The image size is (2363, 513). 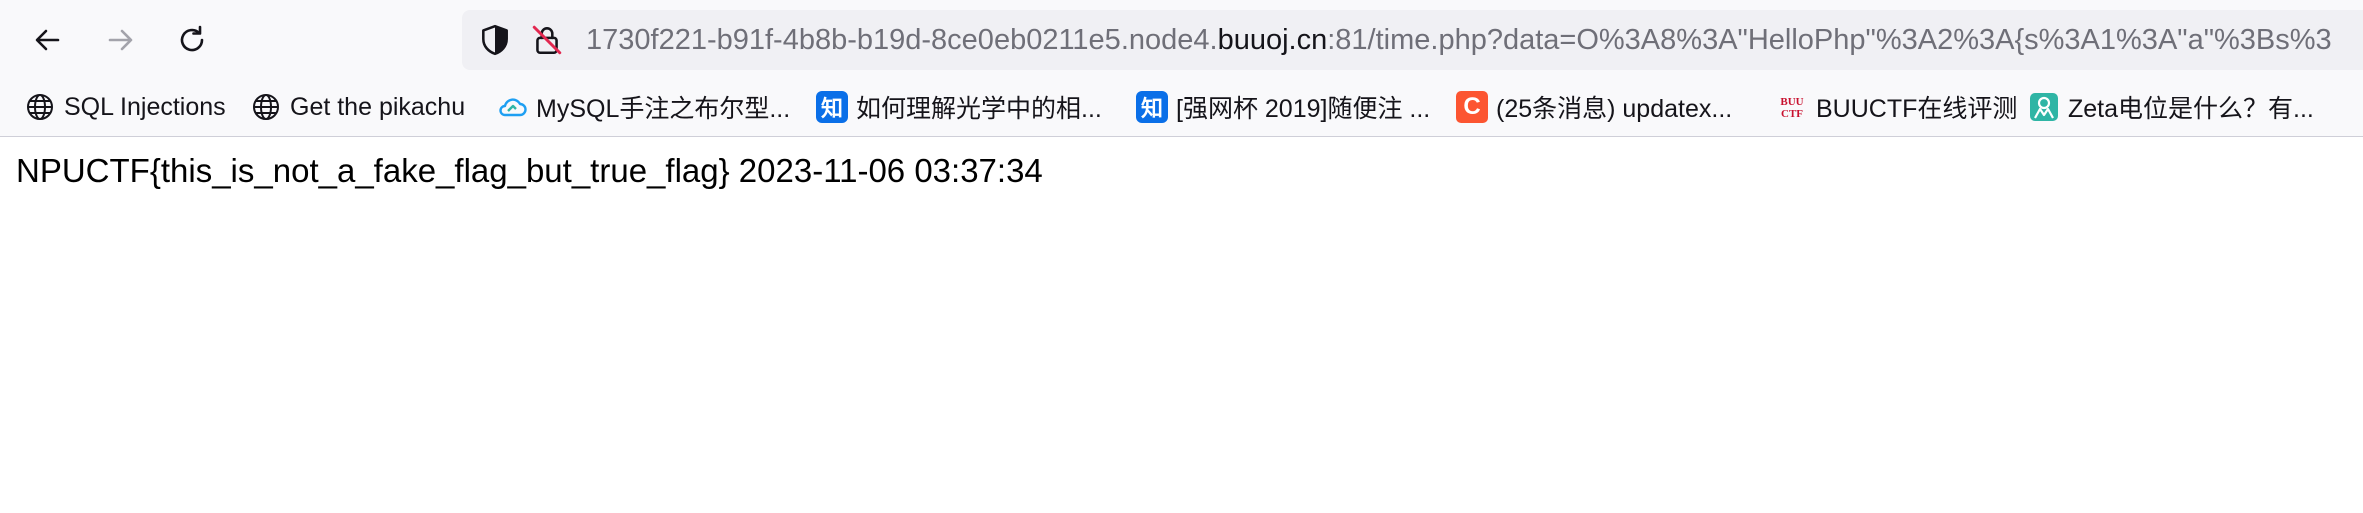 I want to click on reload-icon, so click(x=192, y=38).